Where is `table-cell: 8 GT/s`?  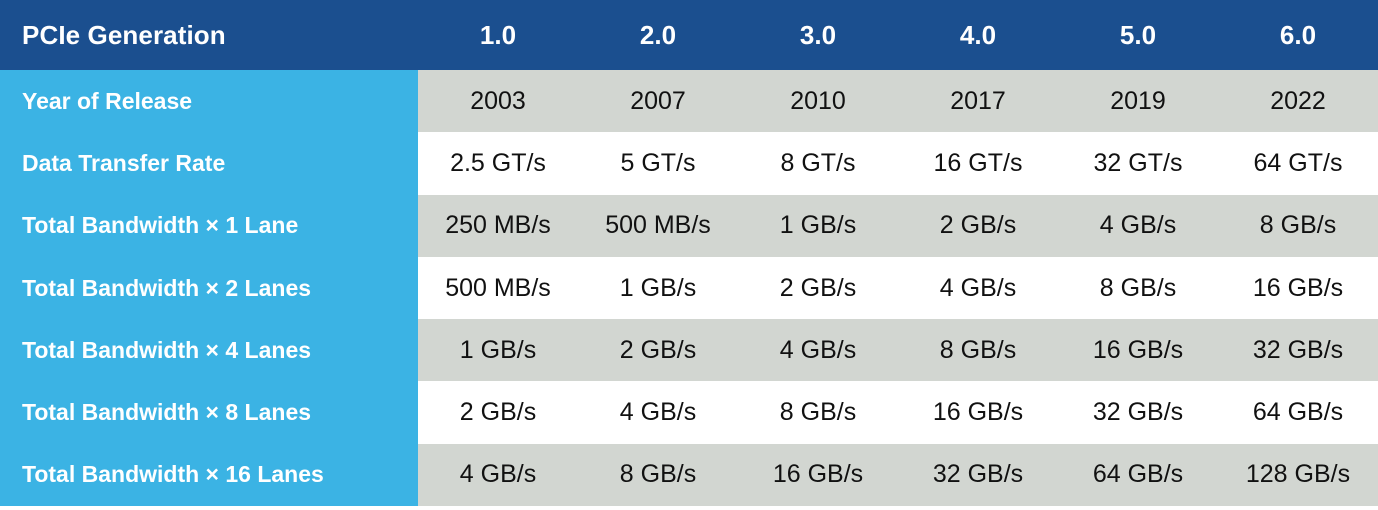 table-cell: 8 GT/s is located at coordinates (818, 163).